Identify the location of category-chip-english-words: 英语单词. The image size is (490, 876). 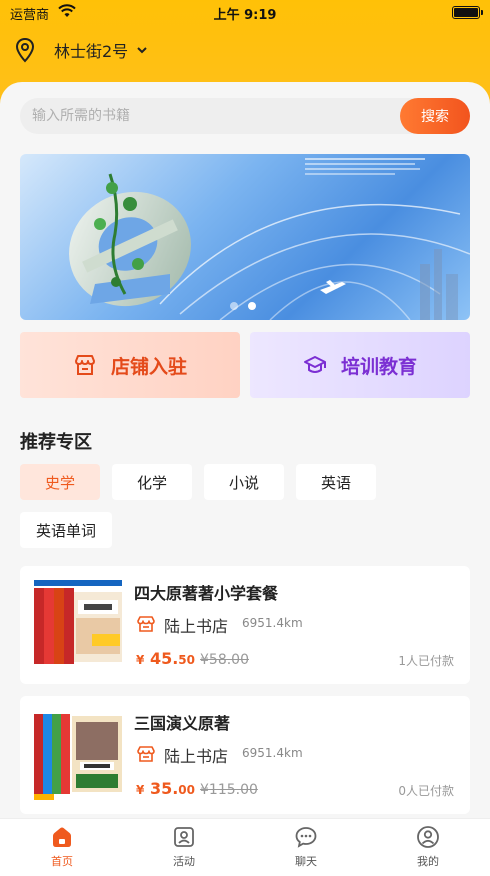
(66, 530).